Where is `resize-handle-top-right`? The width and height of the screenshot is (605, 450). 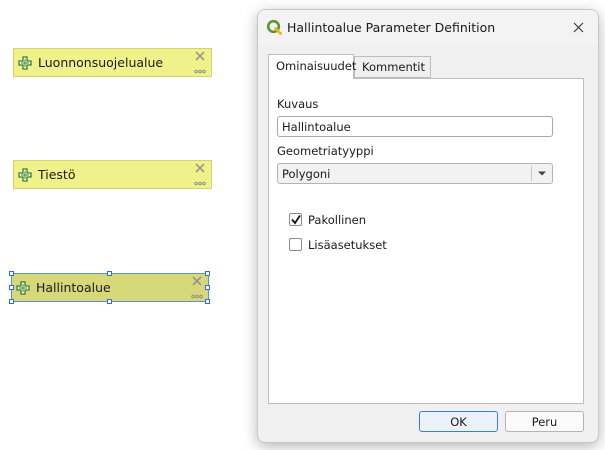 resize-handle-top-right is located at coordinates (207, 273).